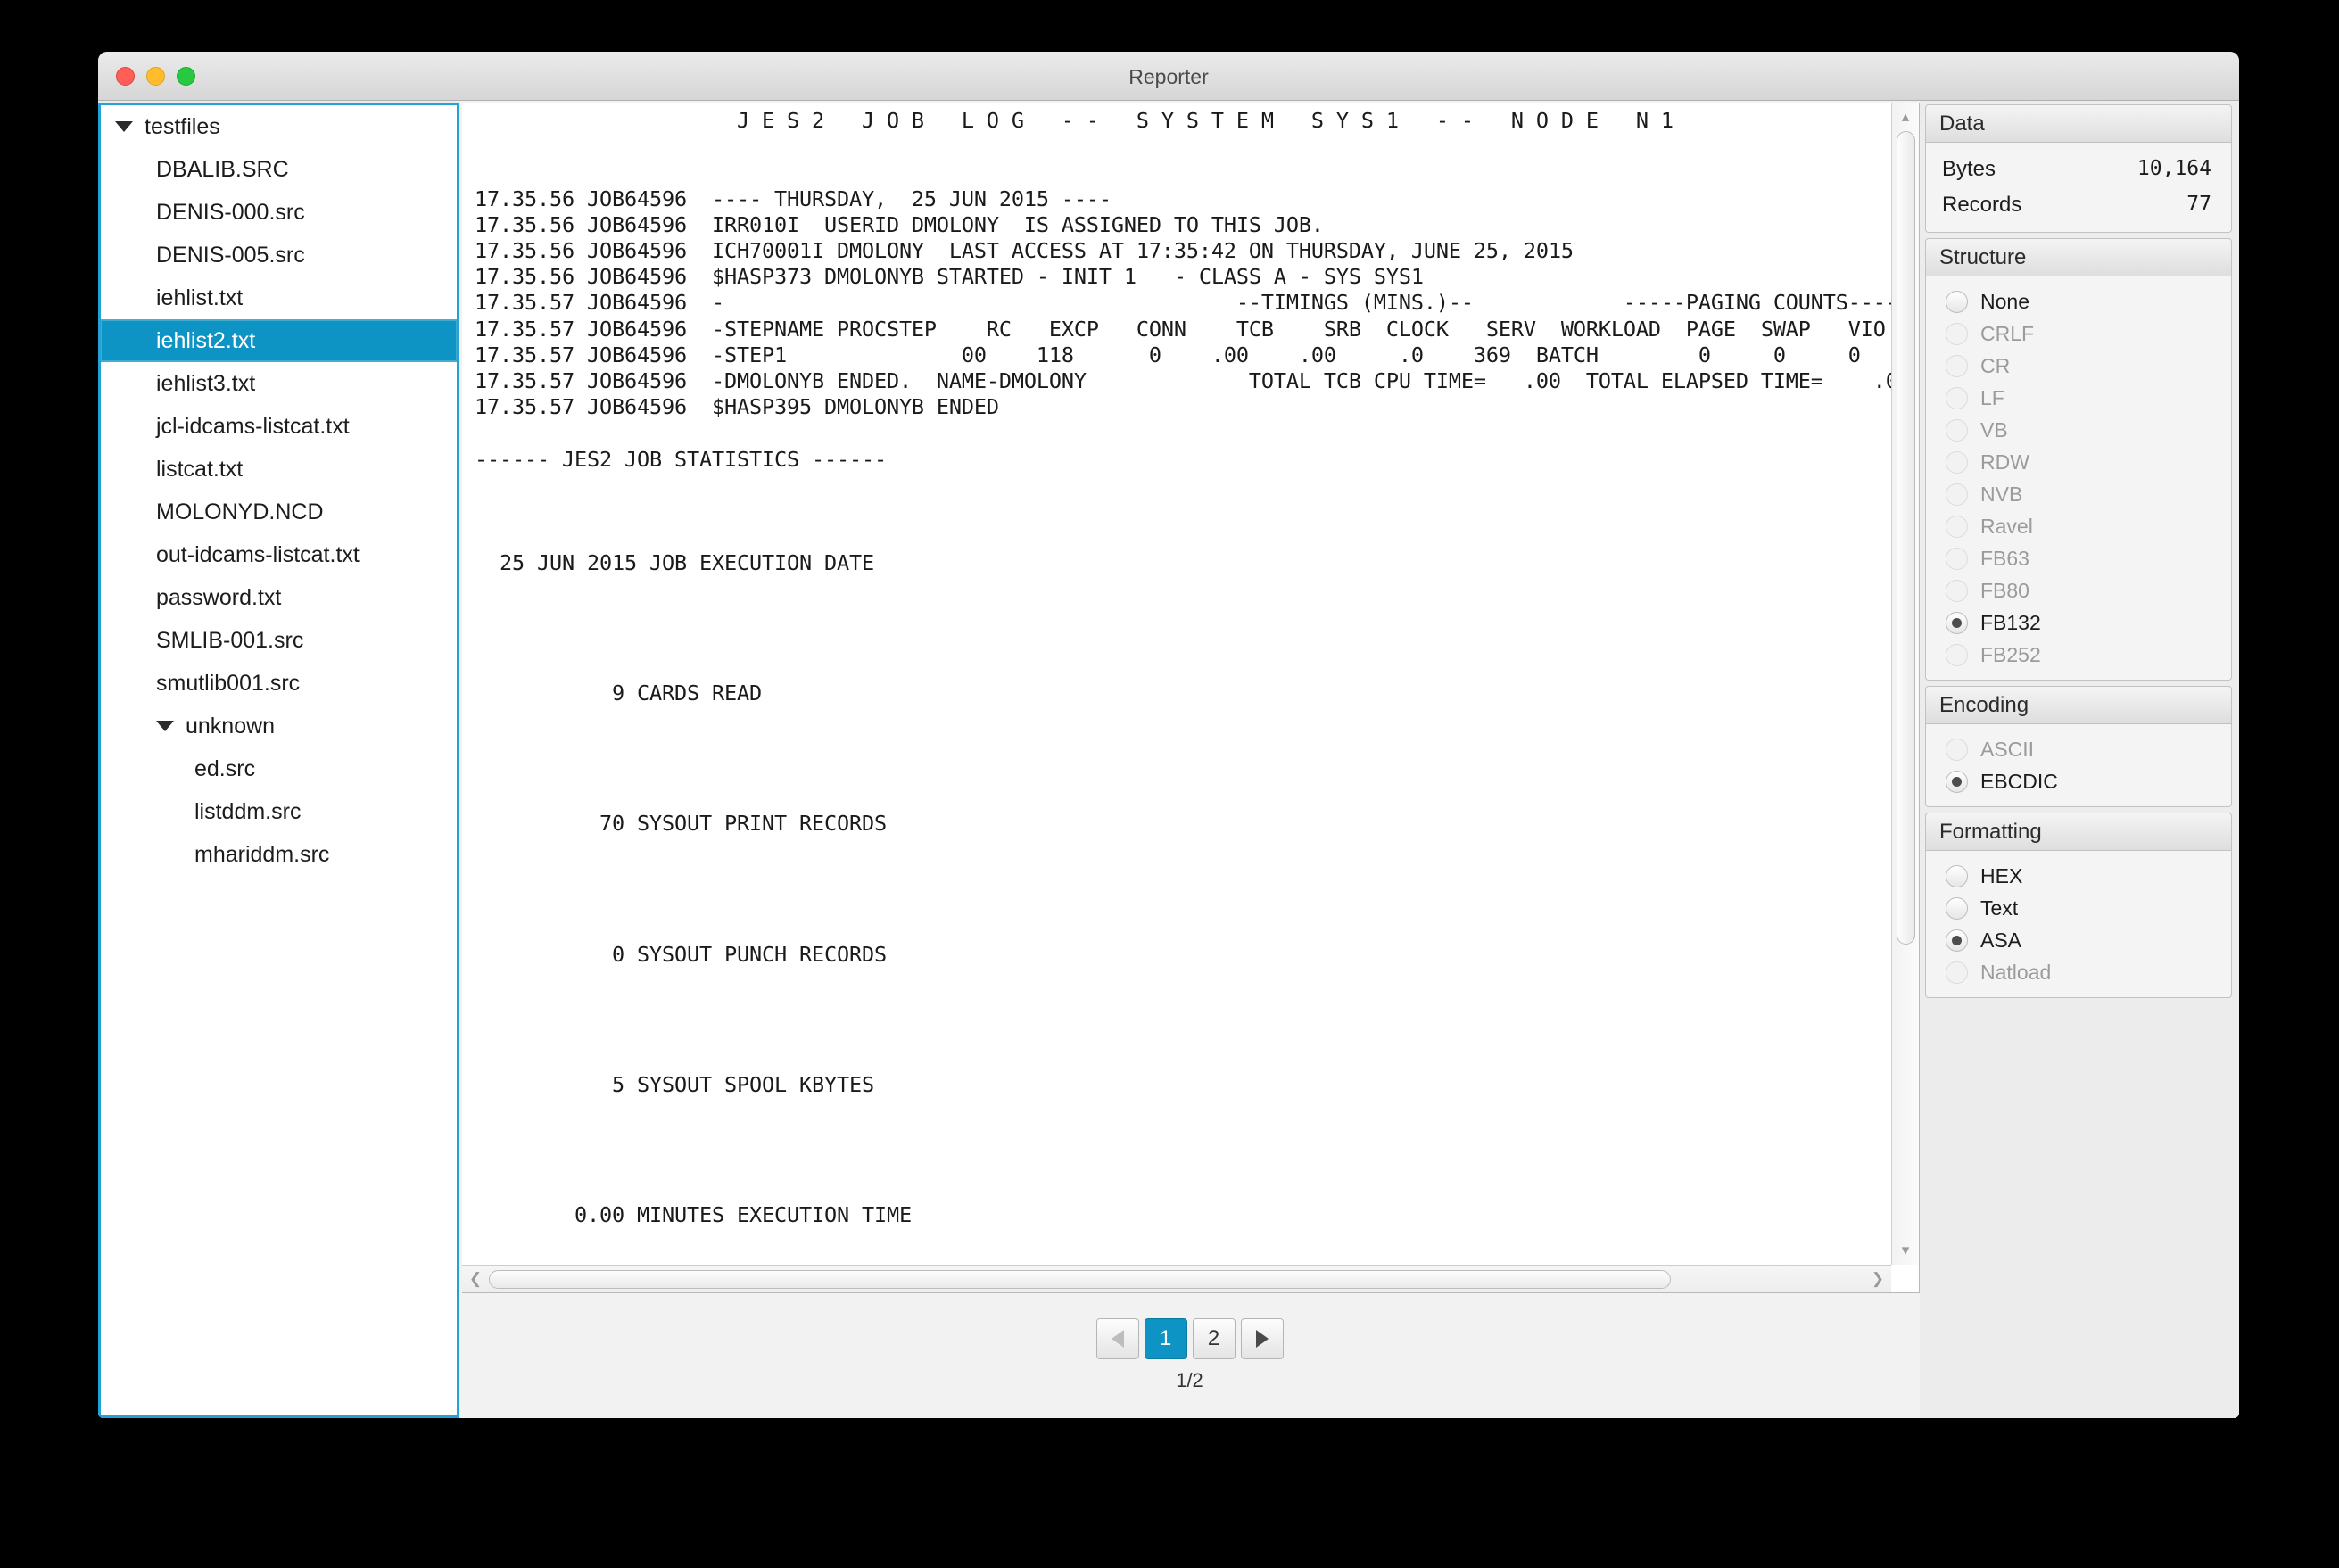 The width and height of the screenshot is (2339, 1568). Describe the element at coordinates (2078, 366) in the screenshot. I see `radio-structure-cr: CR` at that location.